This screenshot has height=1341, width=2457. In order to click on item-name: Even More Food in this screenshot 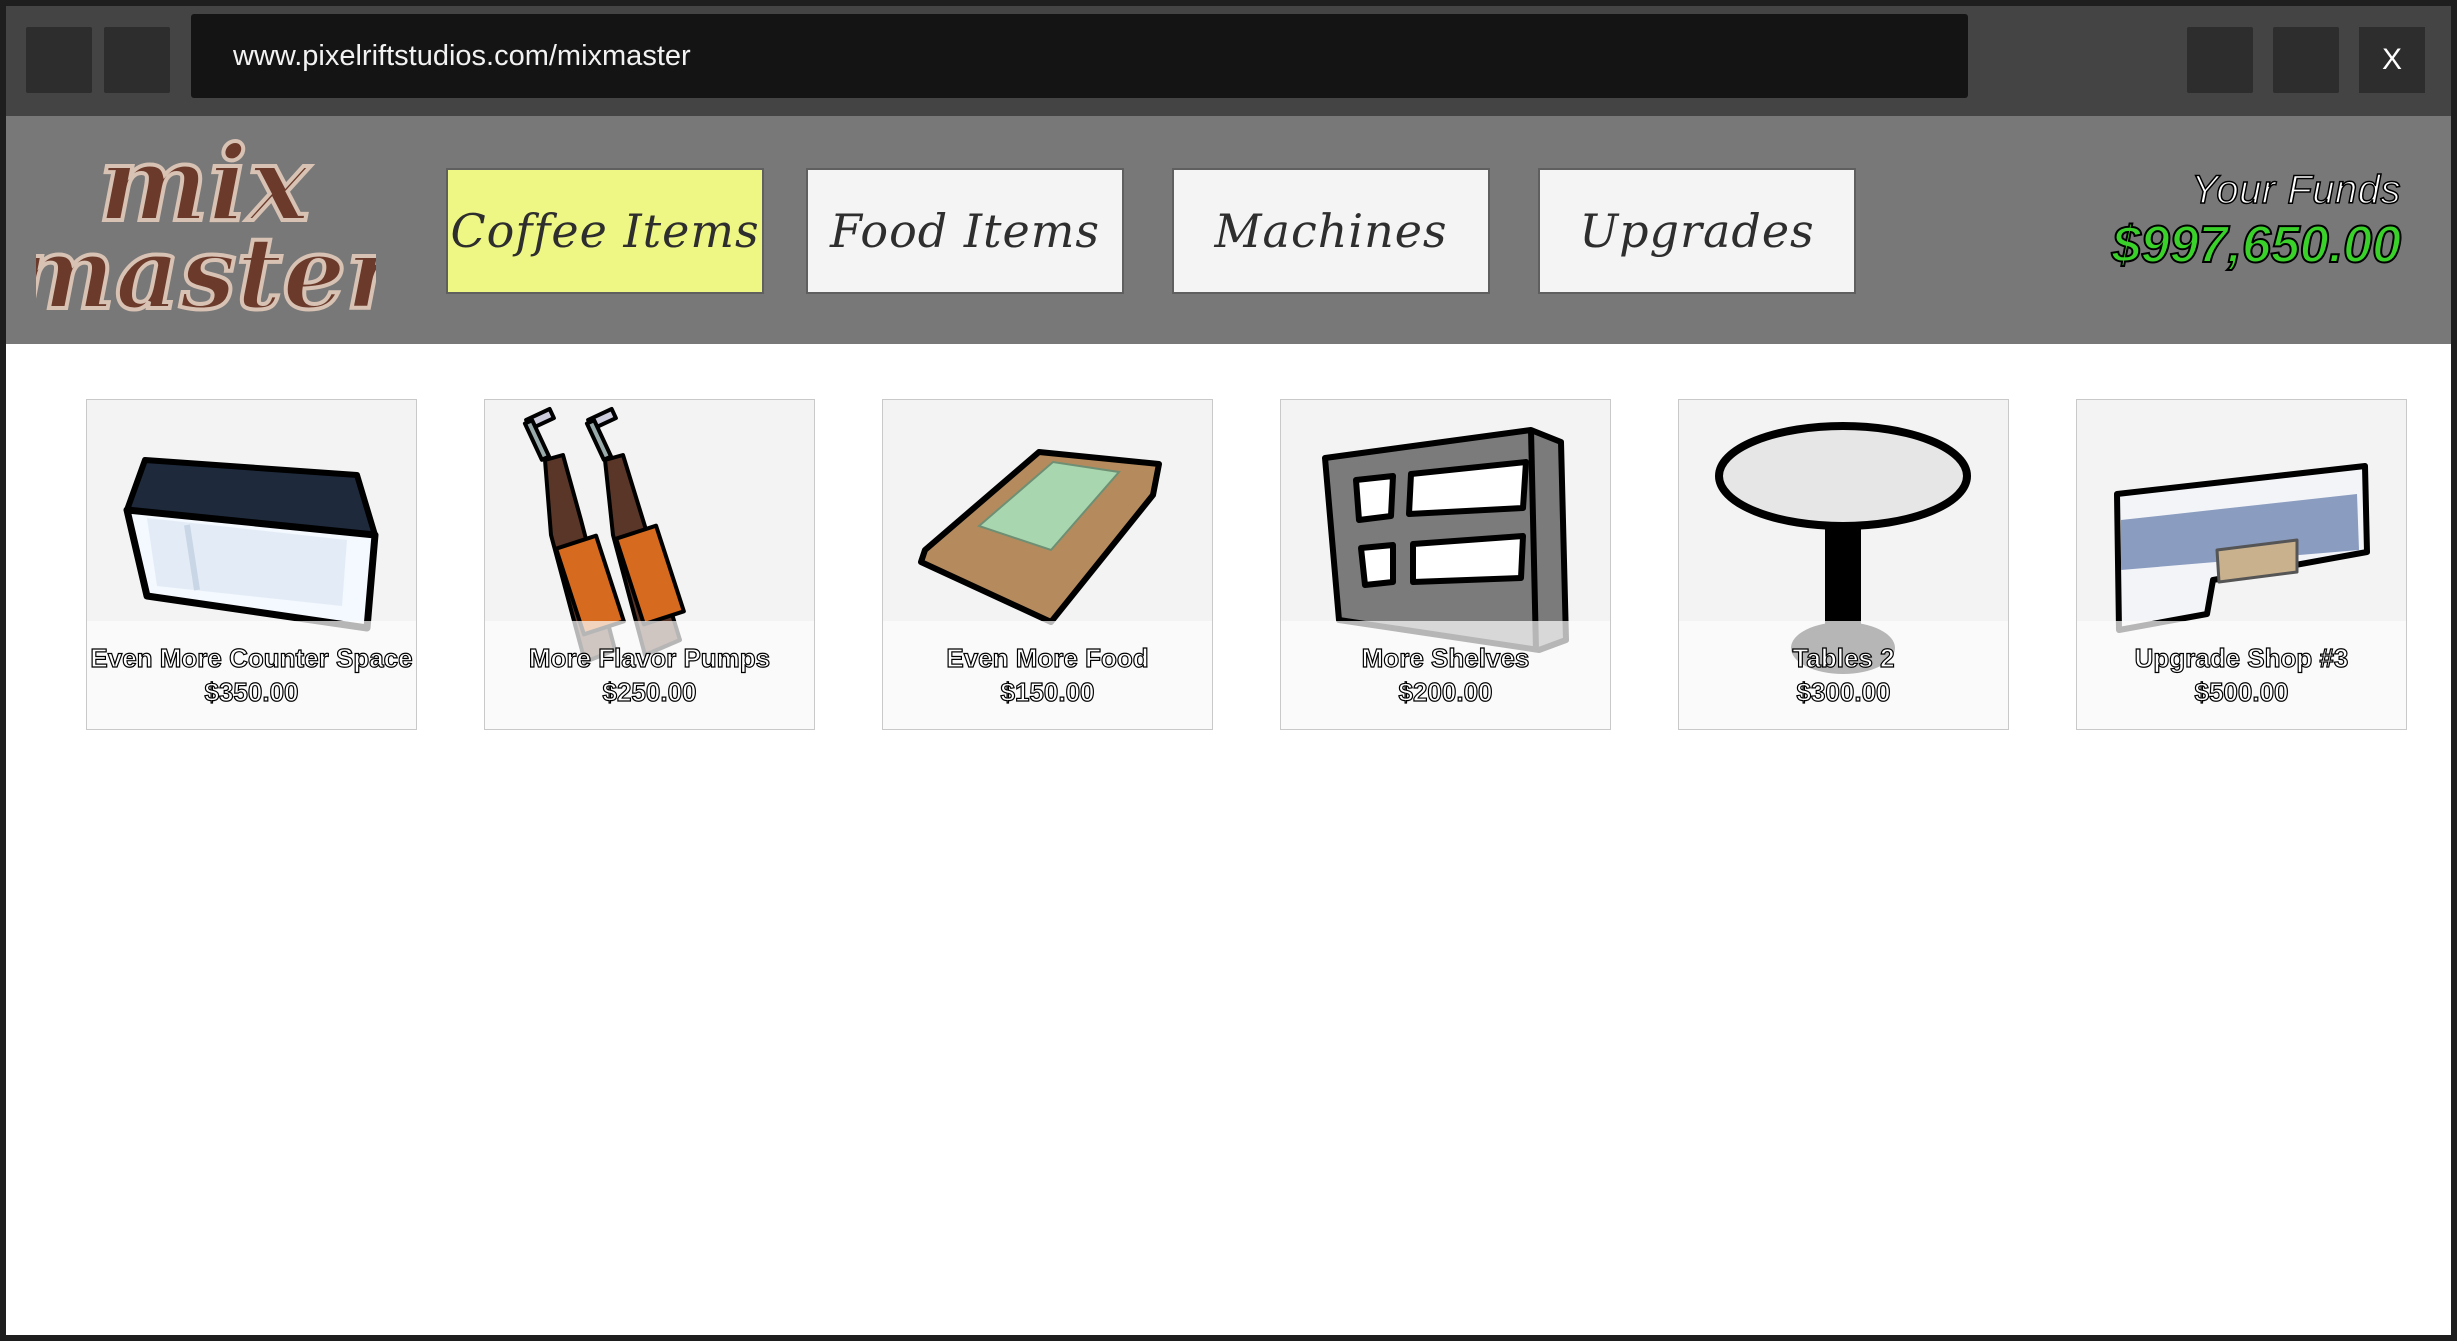, I will do `click(1047, 657)`.